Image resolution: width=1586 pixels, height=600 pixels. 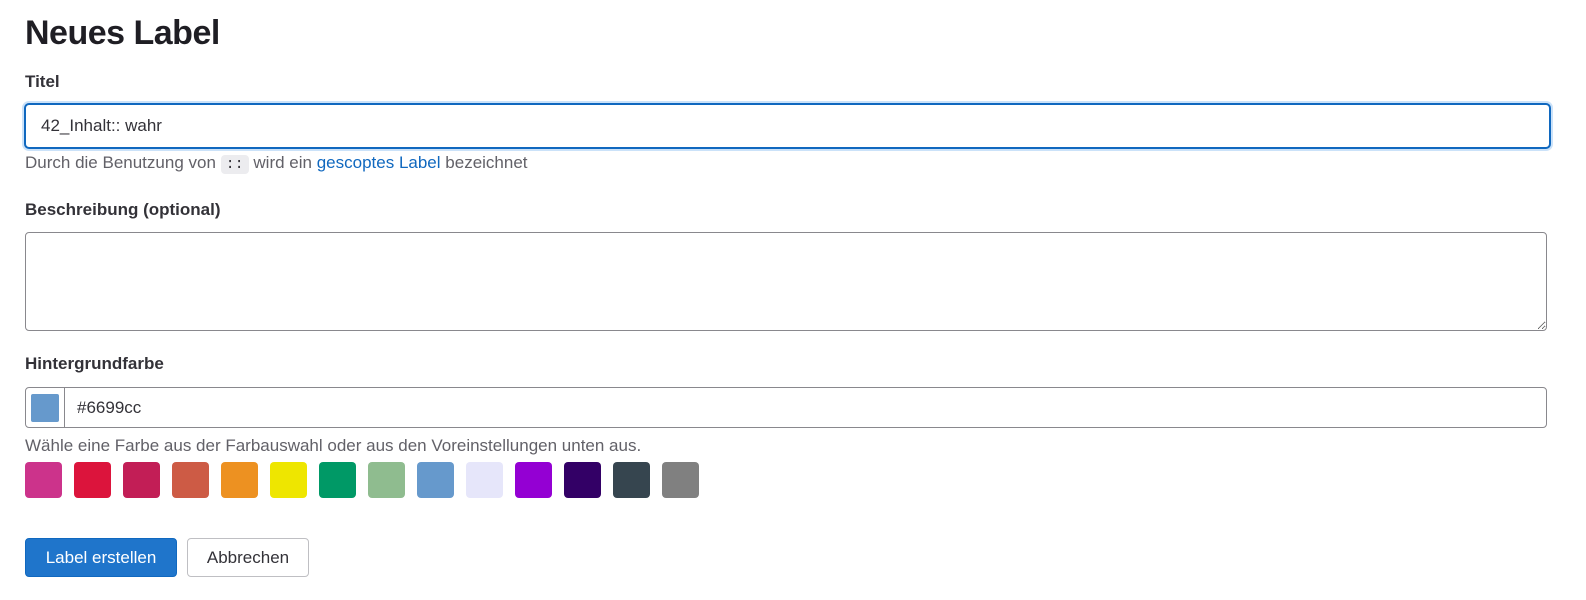 What do you see at coordinates (379, 162) in the screenshot?
I see `scoped-label-link: gescoptes Label` at bounding box center [379, 162].